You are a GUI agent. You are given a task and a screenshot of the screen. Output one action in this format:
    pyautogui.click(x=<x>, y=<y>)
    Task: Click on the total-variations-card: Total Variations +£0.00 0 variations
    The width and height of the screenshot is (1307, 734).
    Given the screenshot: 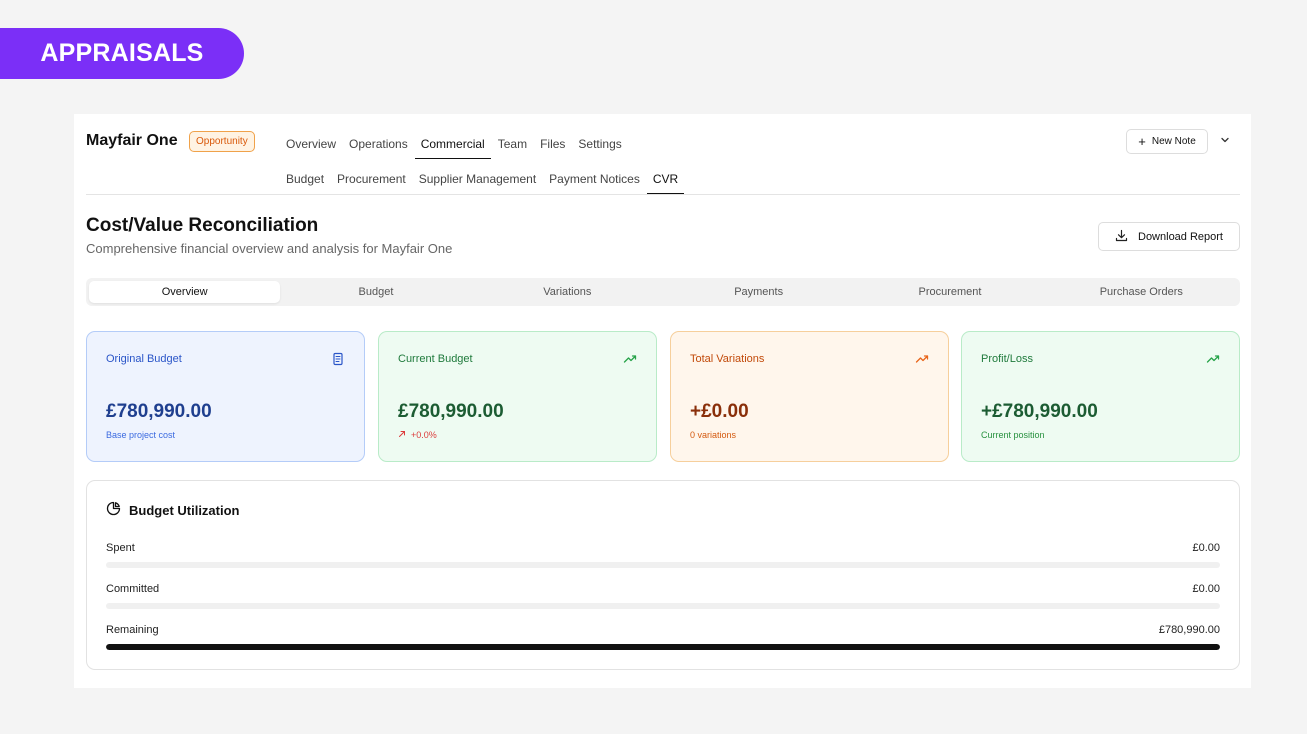 What is the action you would take?
    pyautogui.click(x=809, y=396)
    